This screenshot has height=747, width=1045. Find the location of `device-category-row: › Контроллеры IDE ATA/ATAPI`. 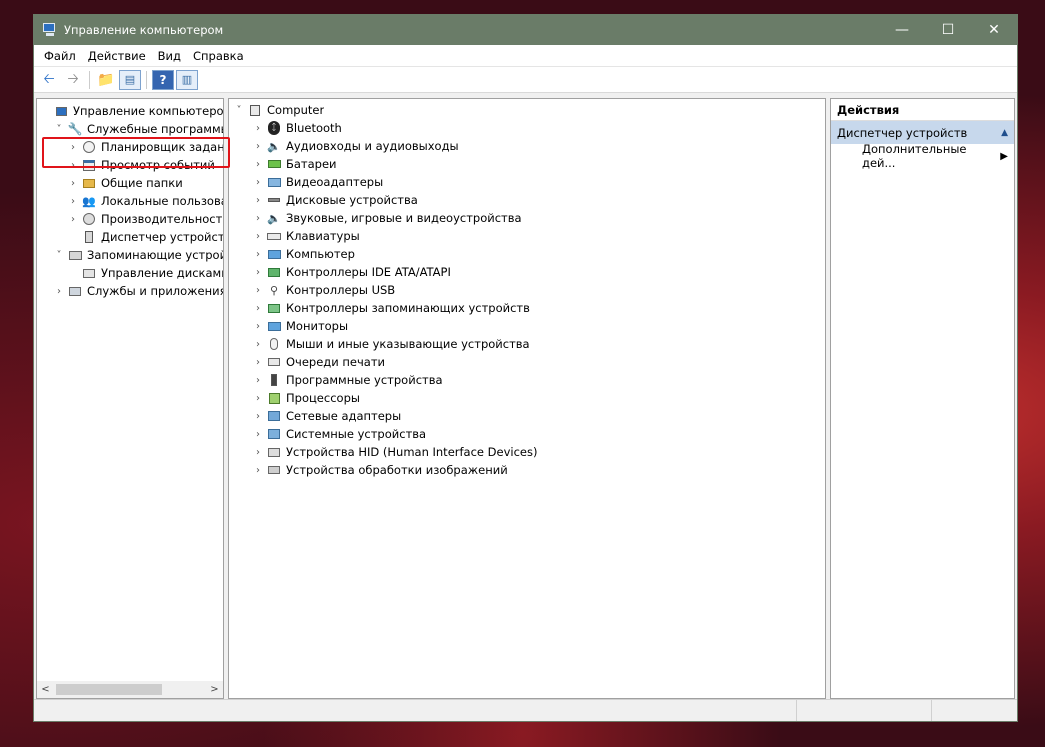

device-category-row: › Контроллеры IDE ATA/ATAPI is located at coordinates (529, 272).